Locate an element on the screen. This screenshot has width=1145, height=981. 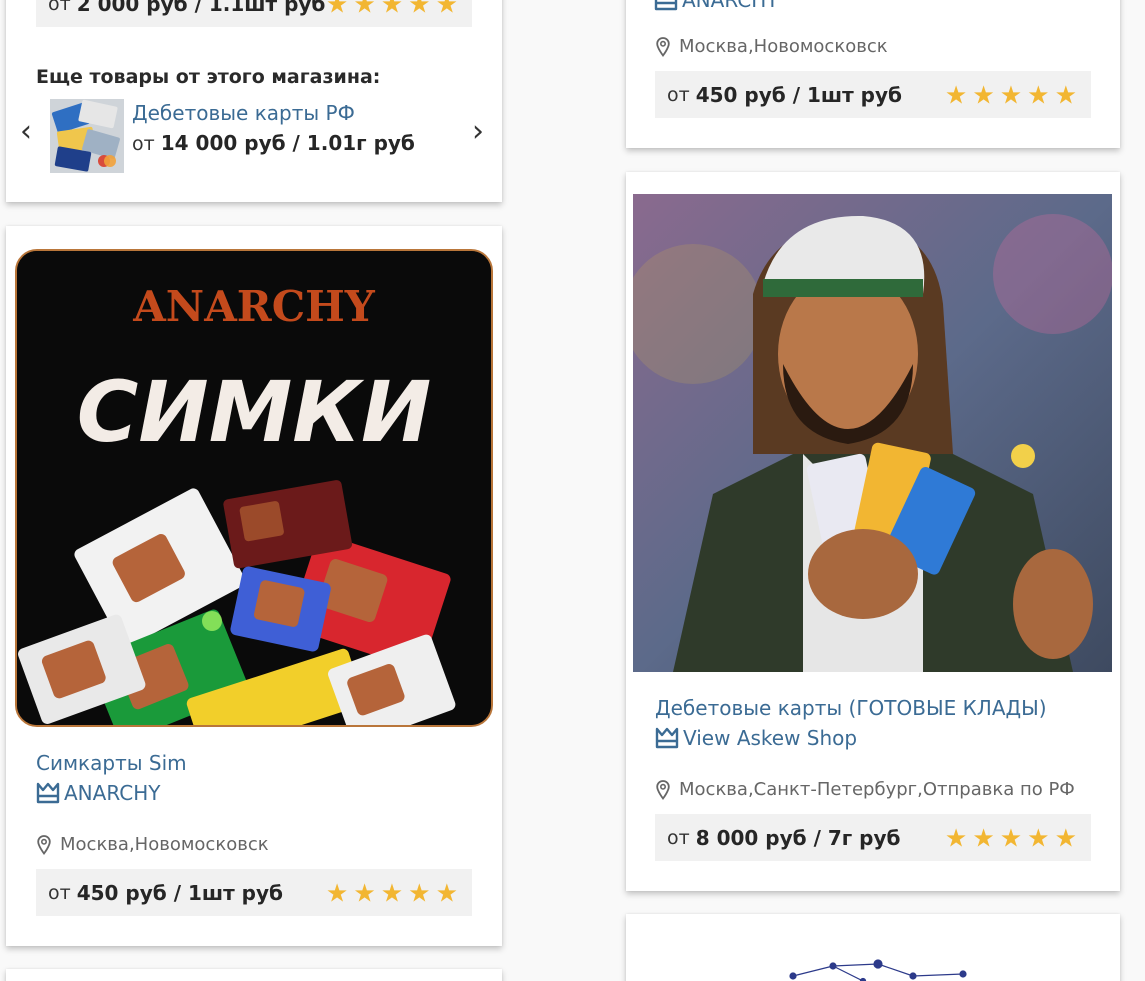
image-headline-text: СИМКИ is located at coordinates (254, 412).